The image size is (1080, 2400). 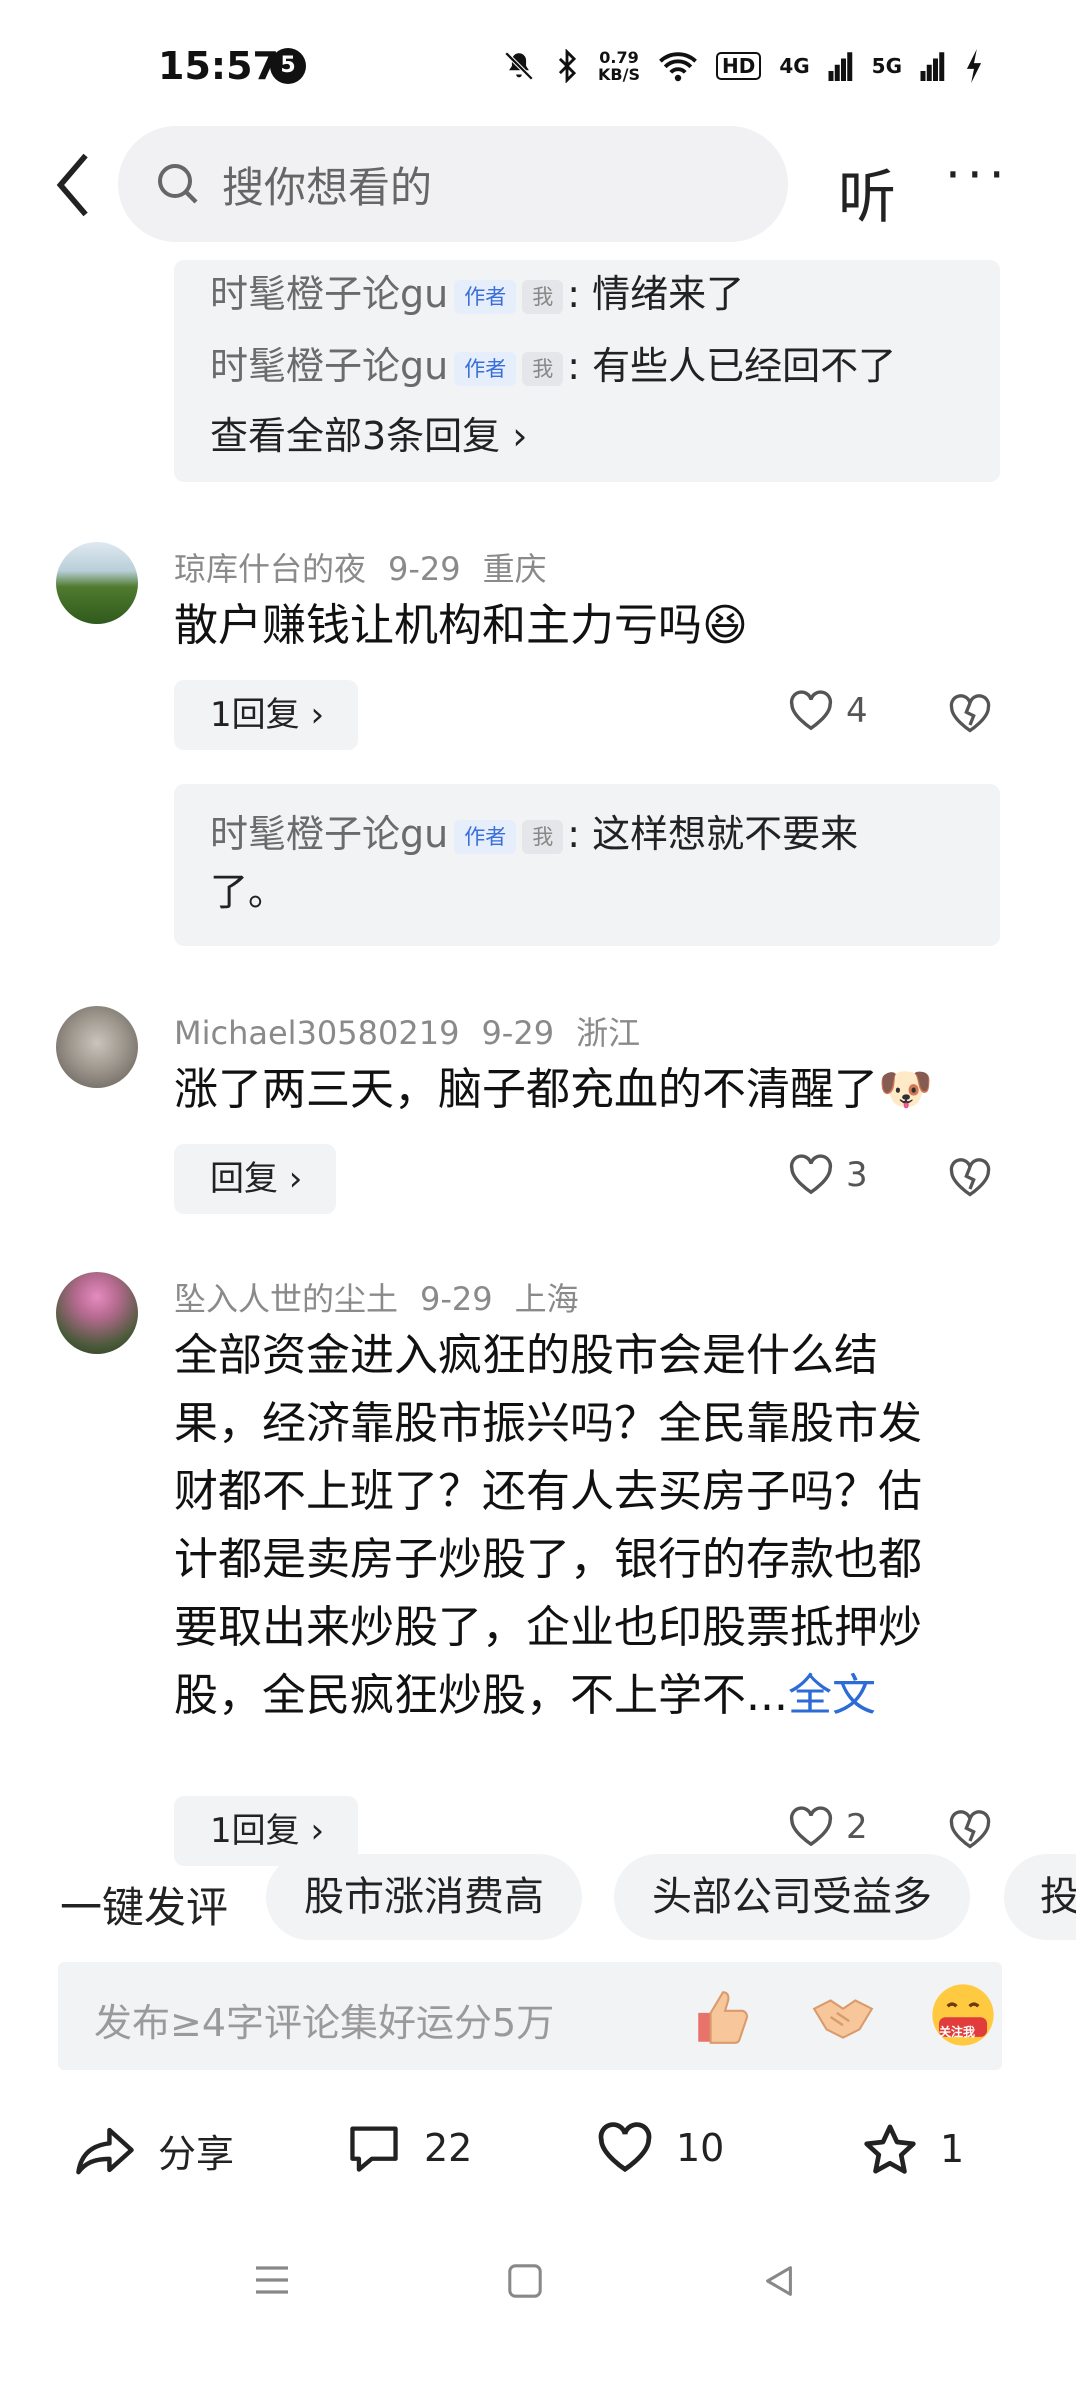 What do you see at coordinates (857, 1827) in the screenshot?
I see `like-count: 2` at bounding box center [857, 1827].